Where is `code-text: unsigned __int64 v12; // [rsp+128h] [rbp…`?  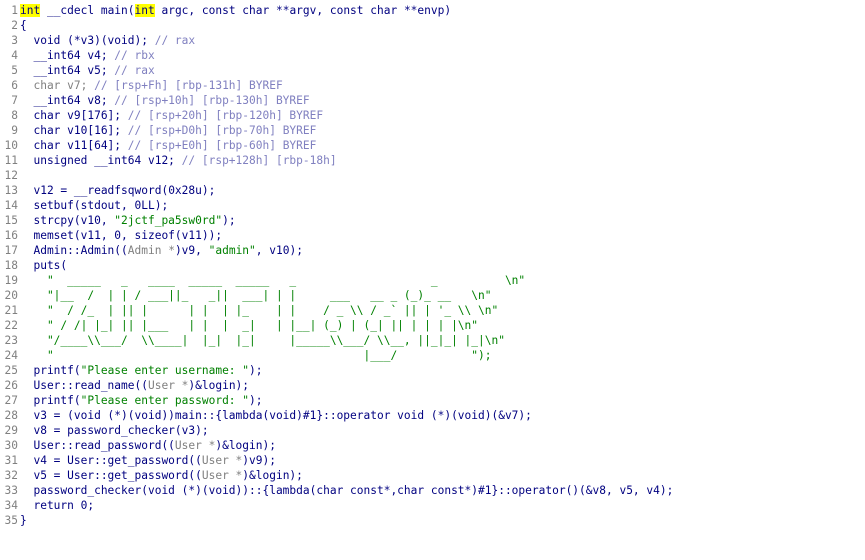 code-text: unsigned __int64 v12; // [rsp+128h] [rbp… is located at coordinates (177, 160).